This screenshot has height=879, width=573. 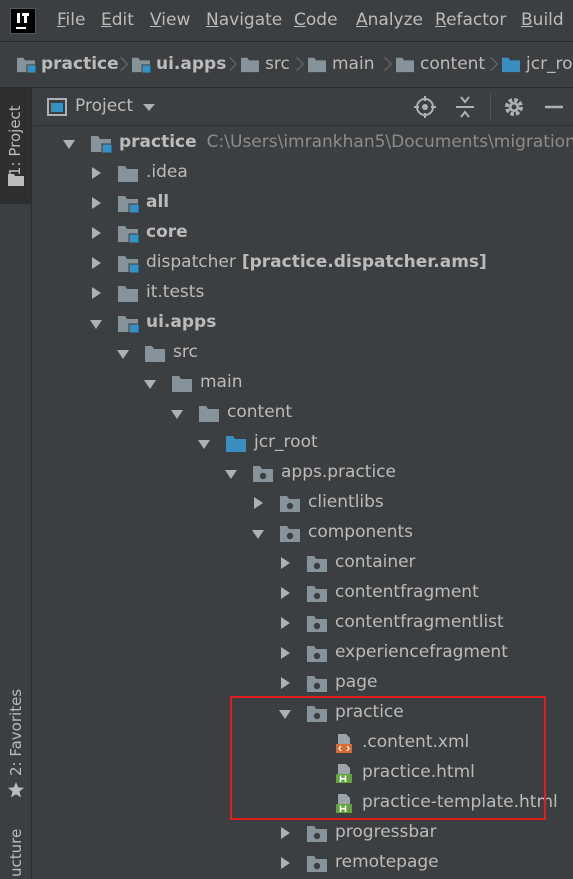 What do you see at coordinates (362, 20) in the screenshot?
I see `menu-mnemonic: A` at bounding box center [362, 20].